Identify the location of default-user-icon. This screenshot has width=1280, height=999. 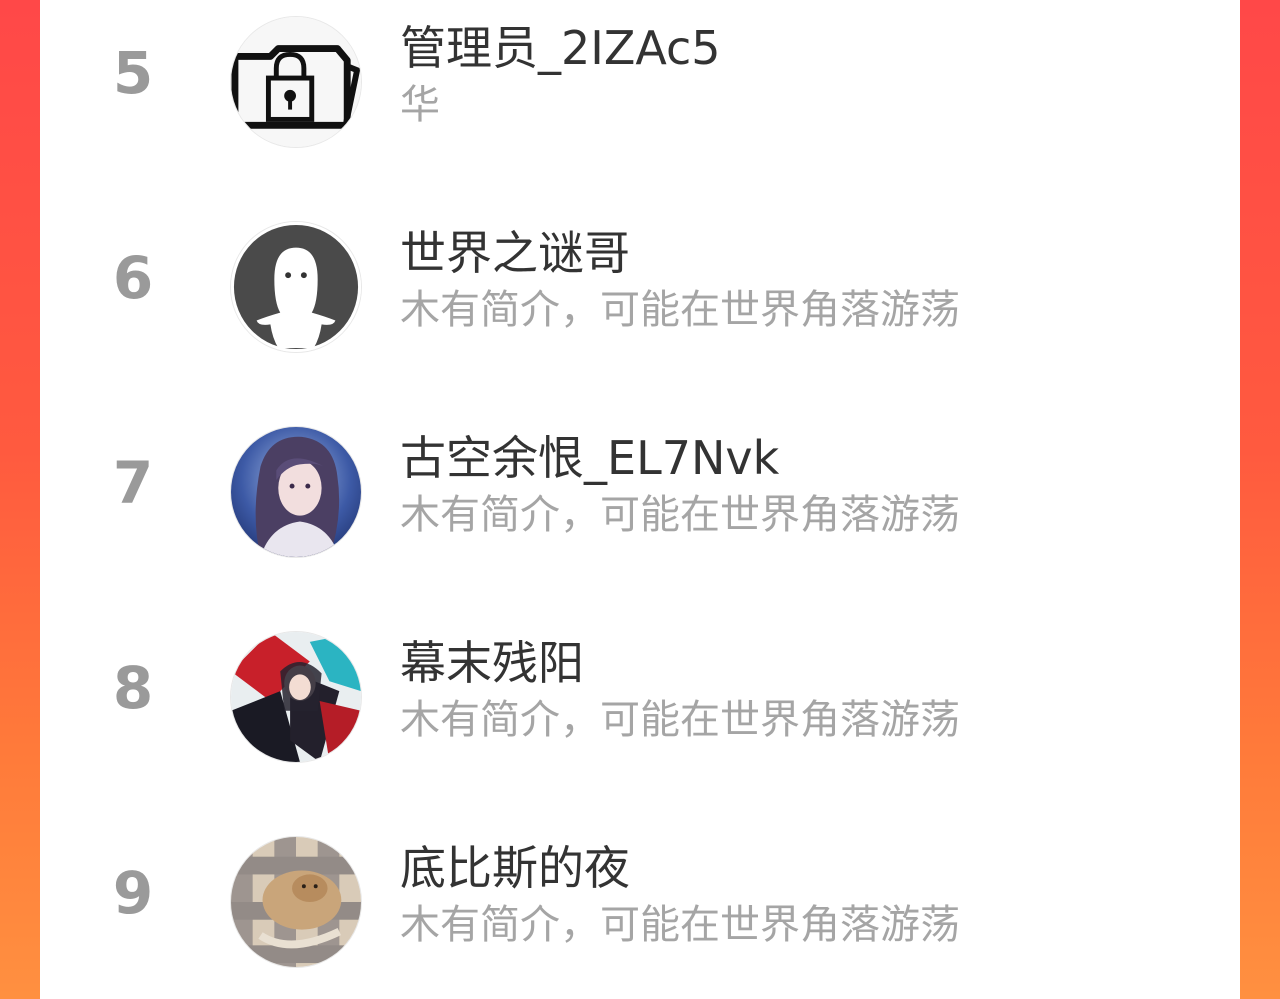
(296, 287).